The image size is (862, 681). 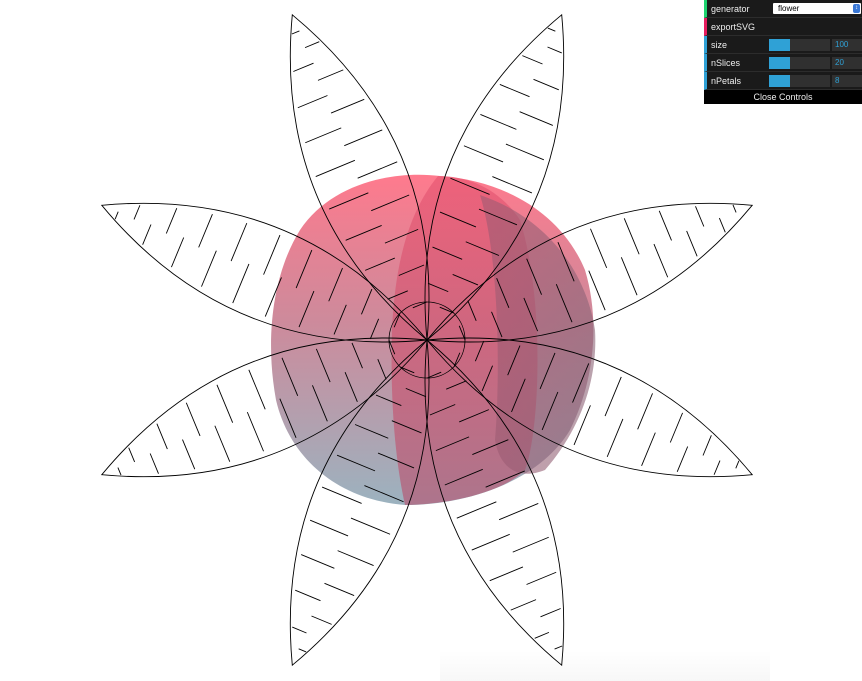 What do you see at coordinates (817, 8) in the screenshot?
I see `generator-select: flower ↕` at bounding box center [817, 8].